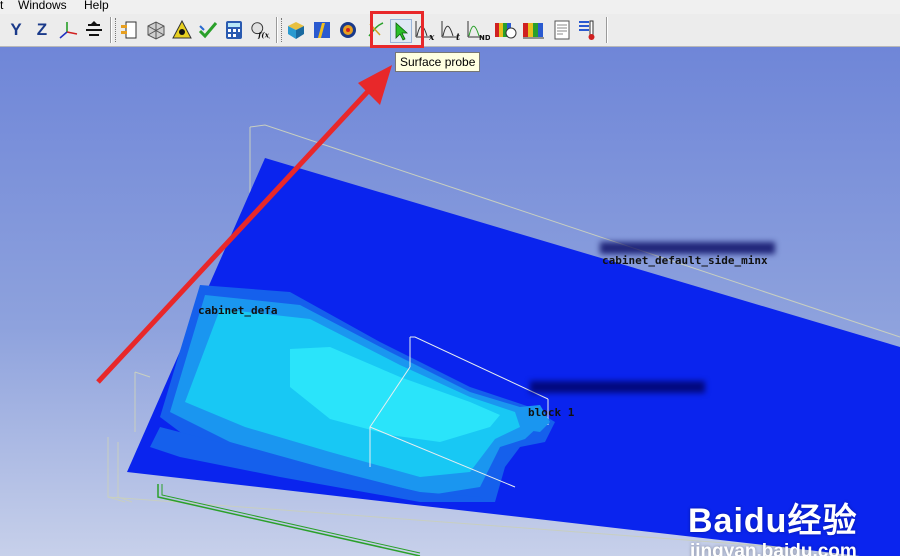 The image size is (900, 556). I want to click on report-icon, so click(562, 30).